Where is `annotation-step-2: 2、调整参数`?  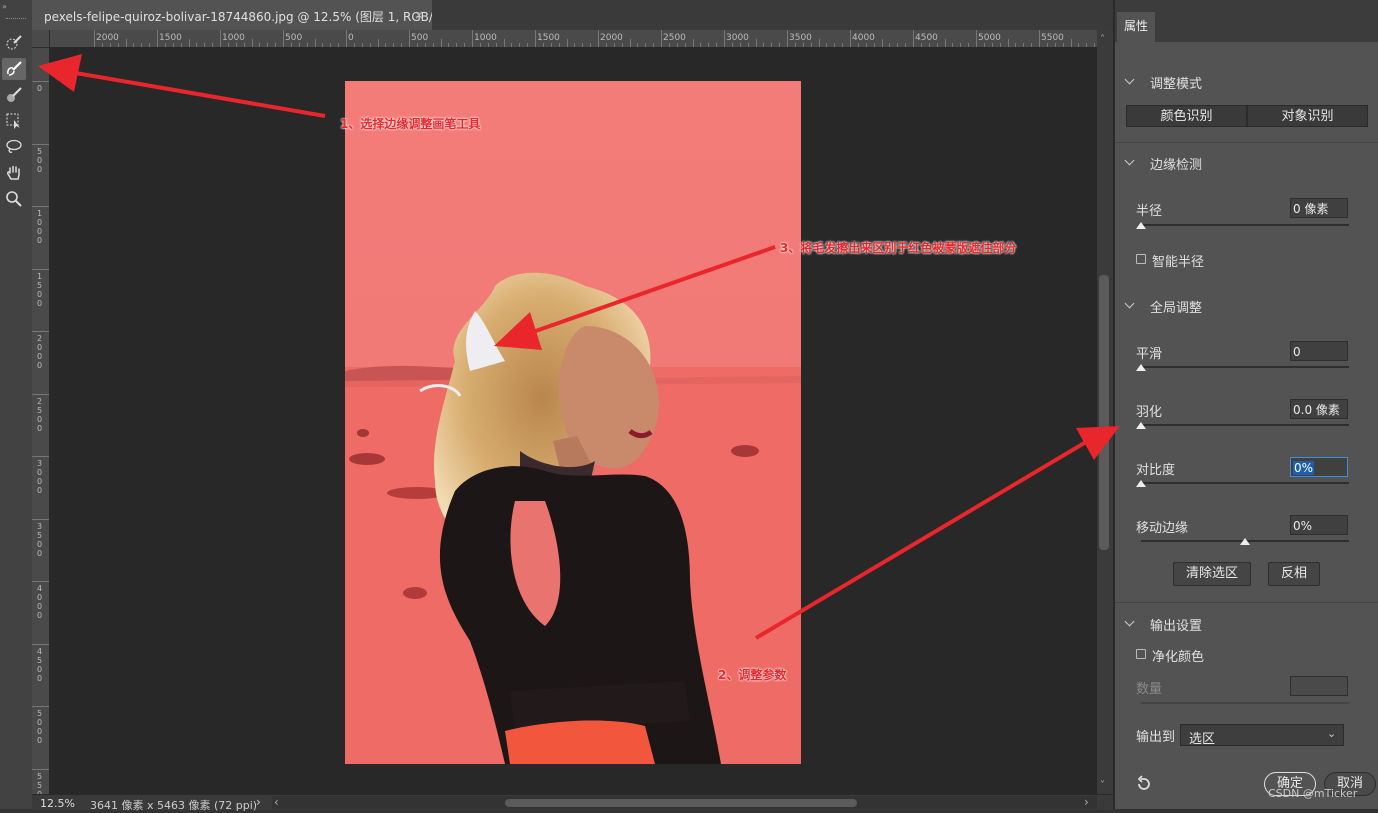 annotation-step-2: 2、调整参数 is located at coordinates (752, 675).